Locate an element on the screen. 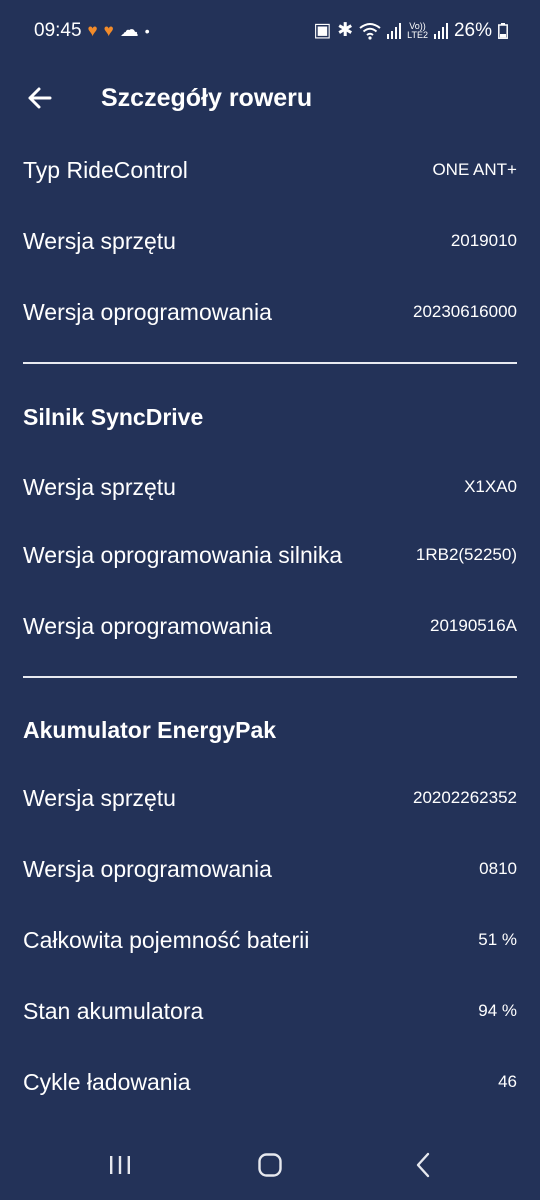  home-button is located at coordinates (270, 1165).